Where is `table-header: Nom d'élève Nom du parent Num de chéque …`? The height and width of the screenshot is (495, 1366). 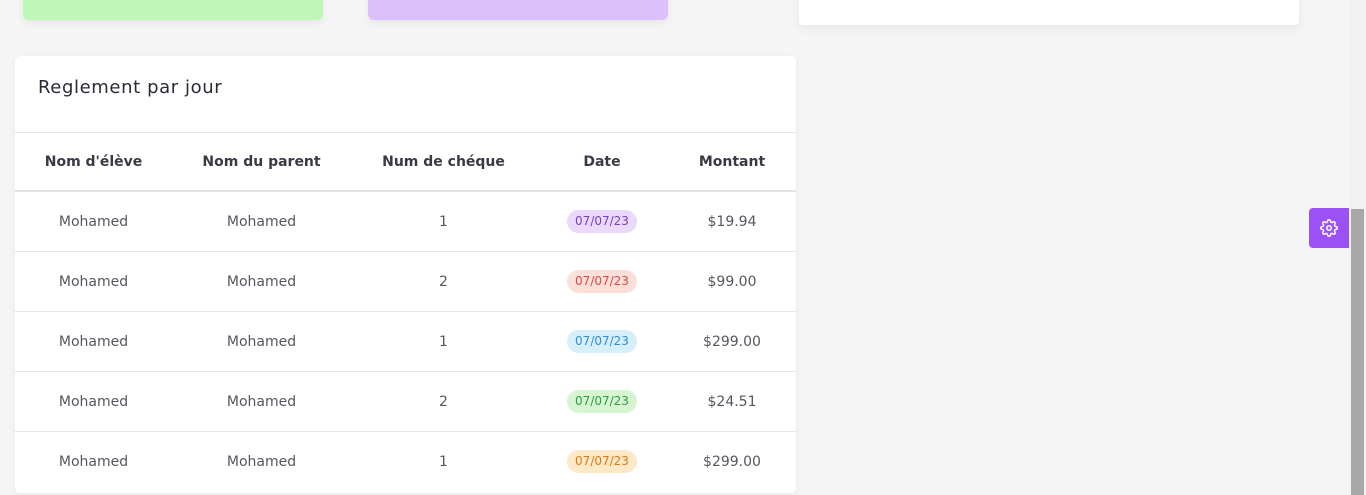 table-header: Nom d'élève Nom du parent Num de chéque … is located at coordinates (405, 162).